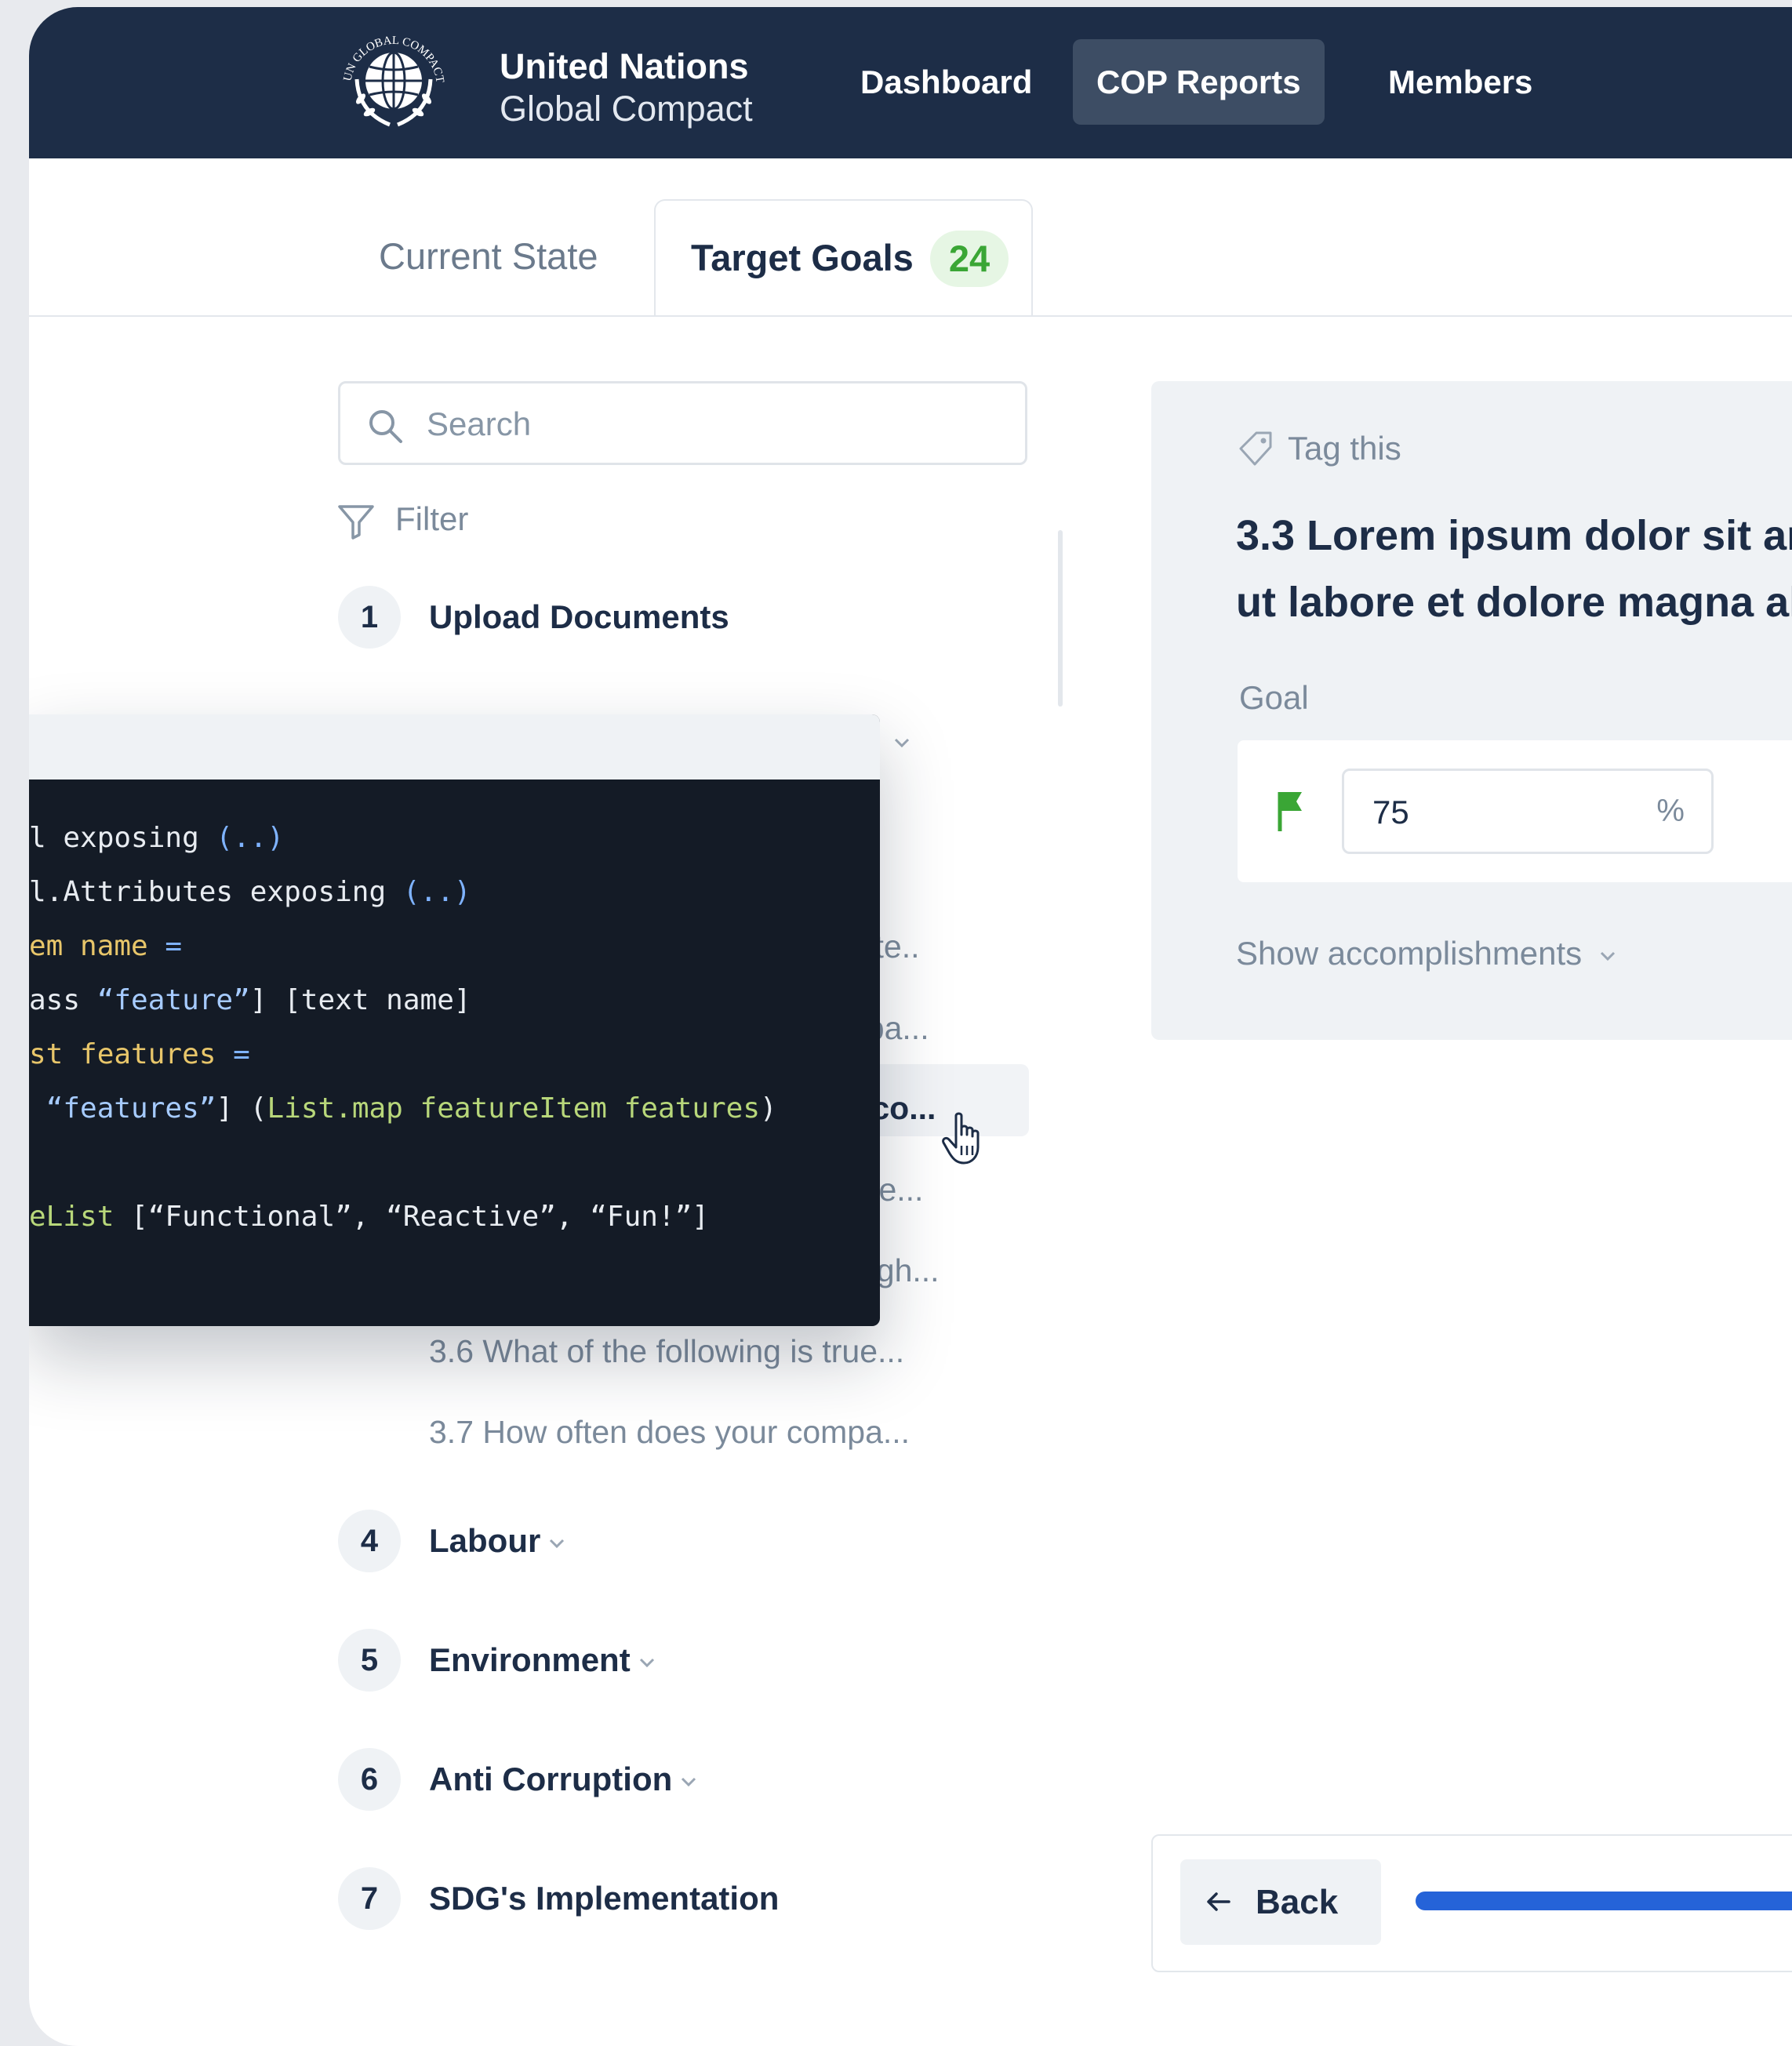 The height and width of the screenshot is (2046, 1792). Describe the element at coordinates (497, 1541) in the screenshot. I see `step-label: Labour` at that location.